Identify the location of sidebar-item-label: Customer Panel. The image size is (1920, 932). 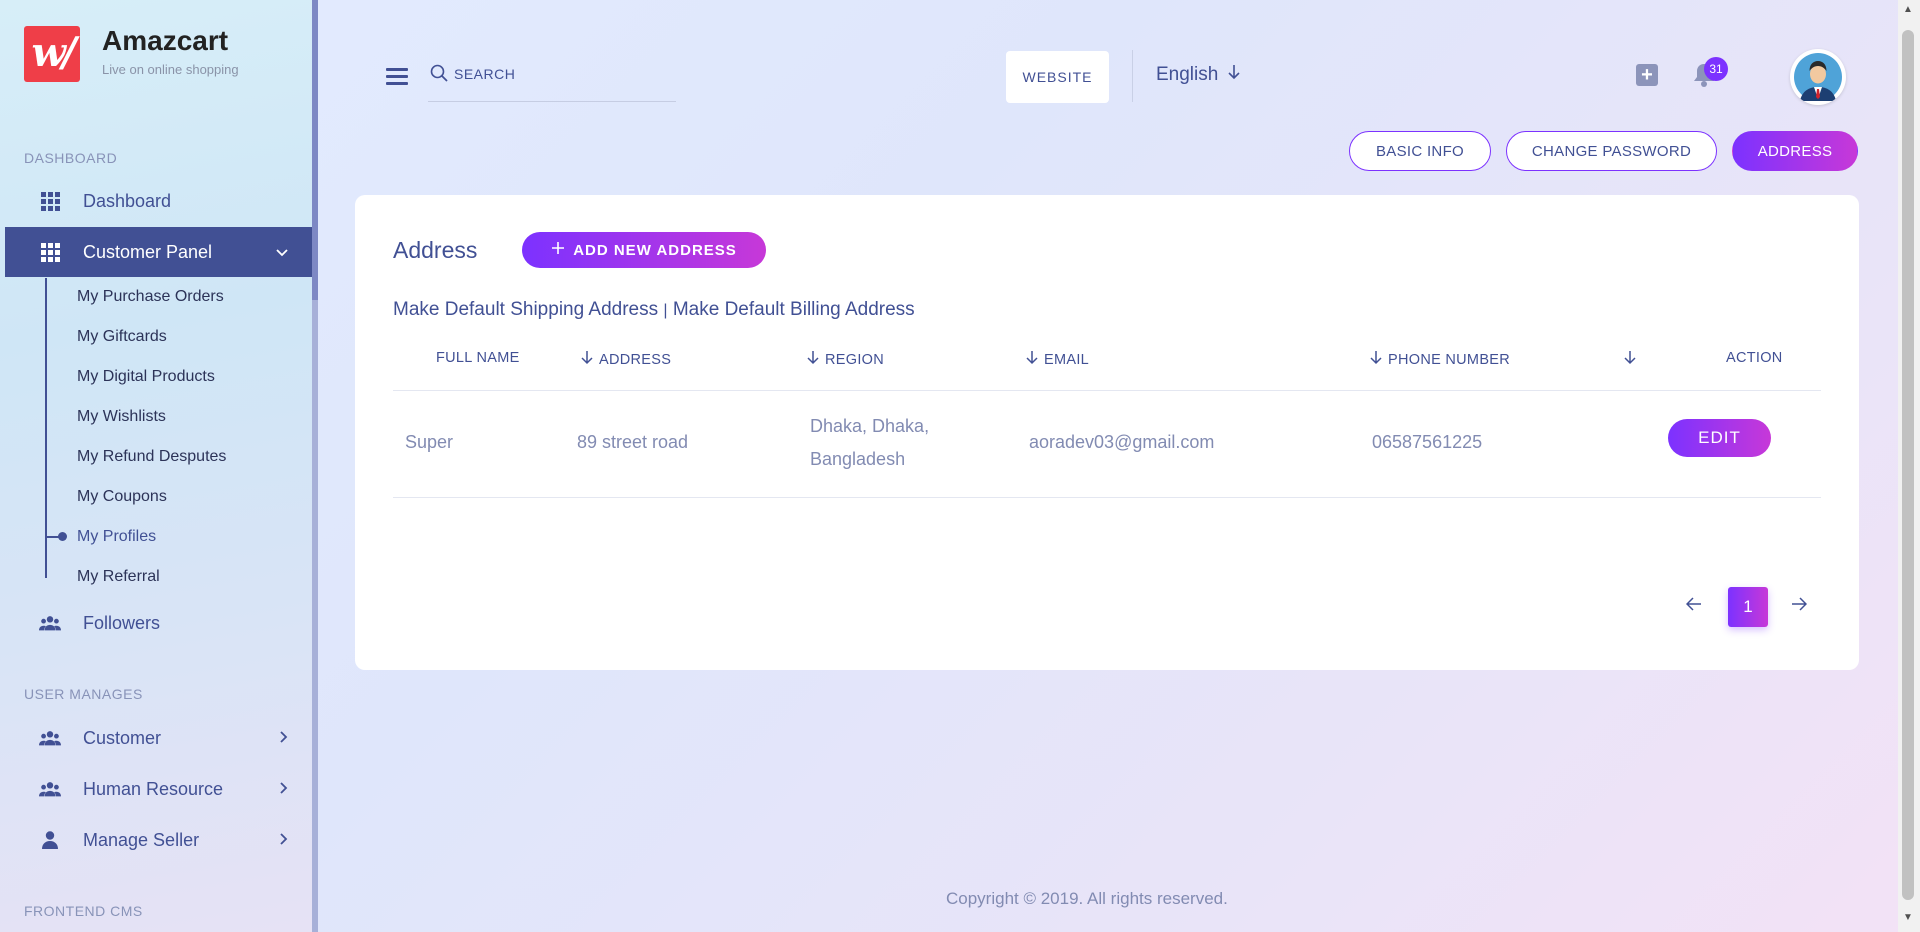
(148, 251).